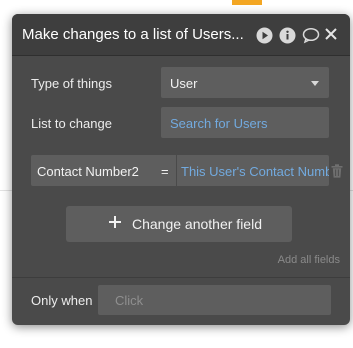 The height and width of the screenshot is (348, 353). What do you see at coordinates (247, 2) in the screenshot?
I see `background-accent-bar` at bounding box center [247, 2].